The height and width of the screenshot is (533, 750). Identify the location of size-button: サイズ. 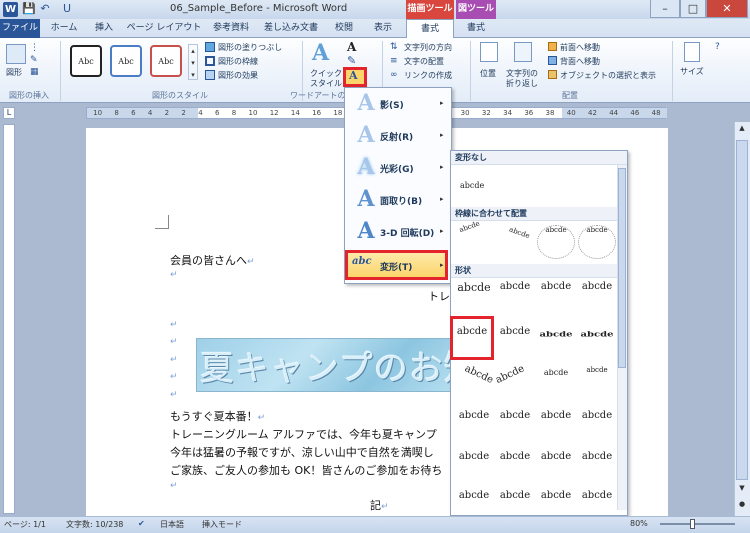
(692, 71).